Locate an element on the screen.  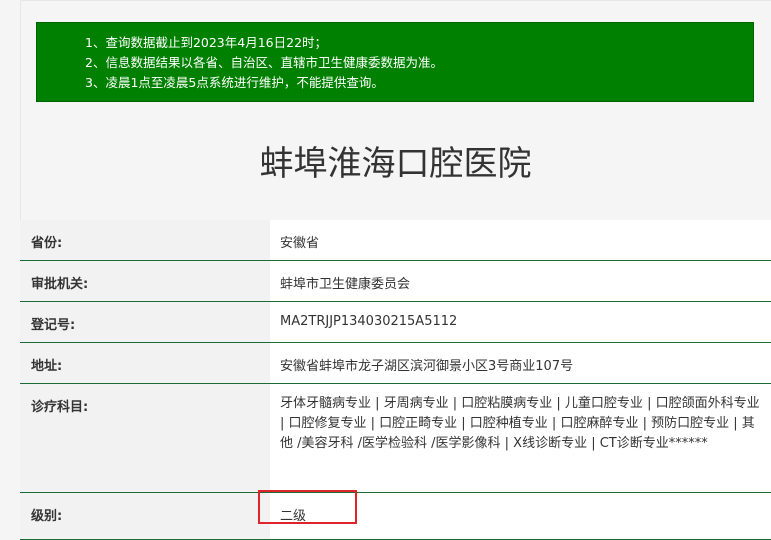
table-row-province: 省份: 安徽省 is located at coordinates (395, 240).